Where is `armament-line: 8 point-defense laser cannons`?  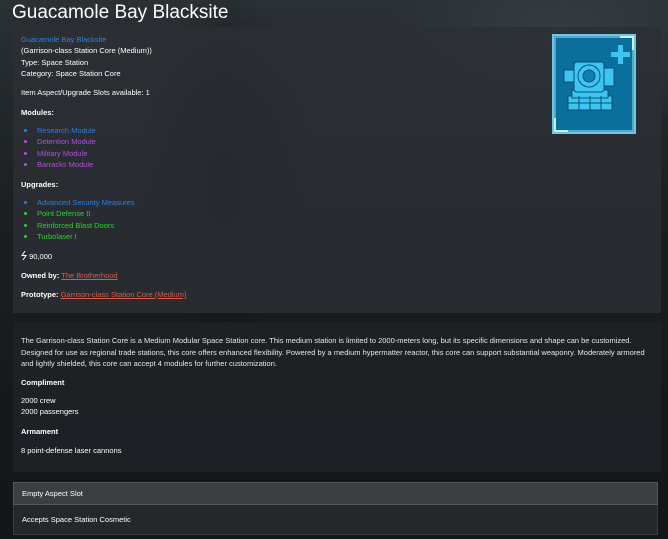 armament-line: 8 point-defense laser cannons is located at coordinates (71, 450).